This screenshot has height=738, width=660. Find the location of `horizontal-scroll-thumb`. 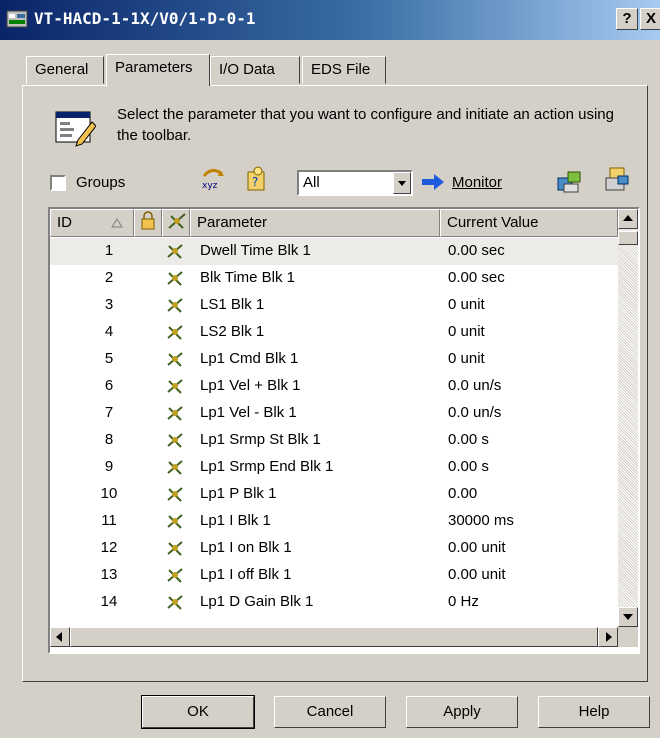

horizontal-scroll-thumb is located at coordinates (334, 637).